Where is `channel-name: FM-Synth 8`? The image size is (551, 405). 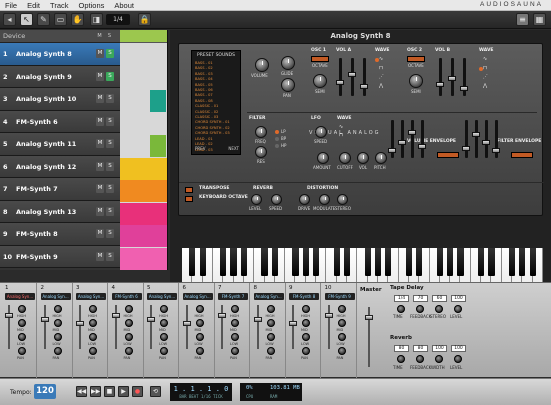
channel-name: FM-Synth 8 is located at coordinates (304, 296).